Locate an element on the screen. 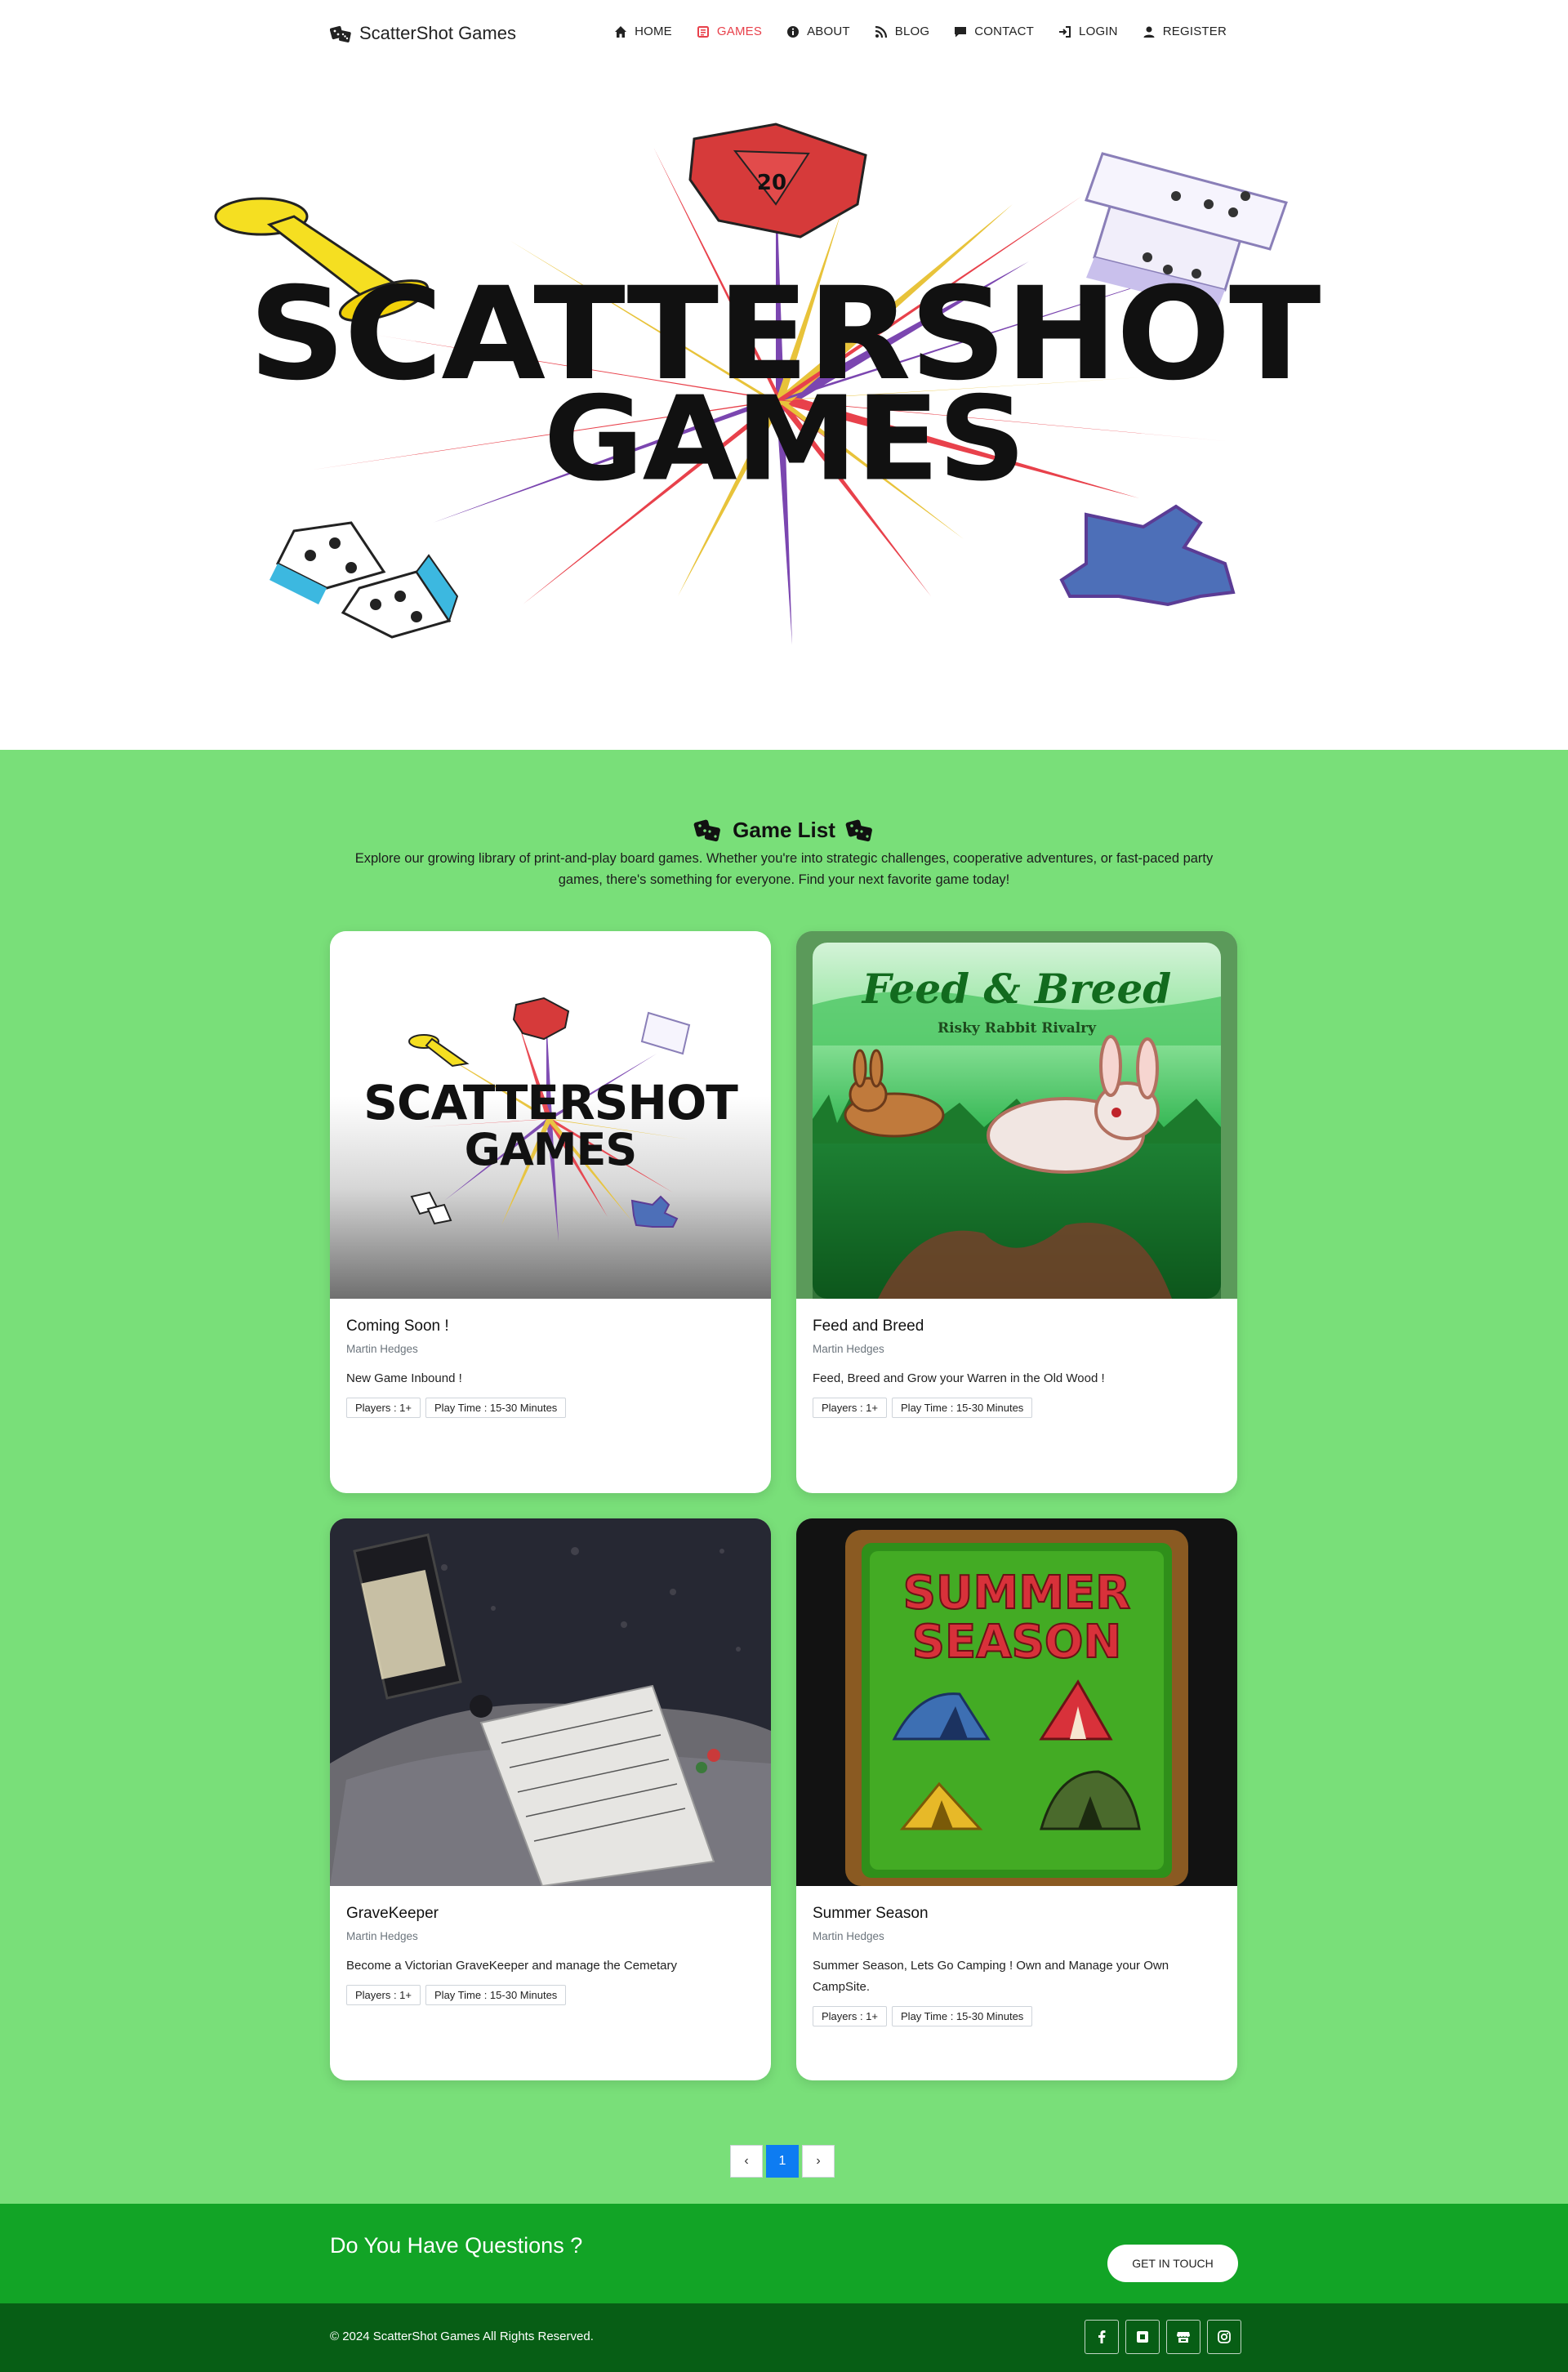  game-list-title: Game List is located at coordinates (784, 830).